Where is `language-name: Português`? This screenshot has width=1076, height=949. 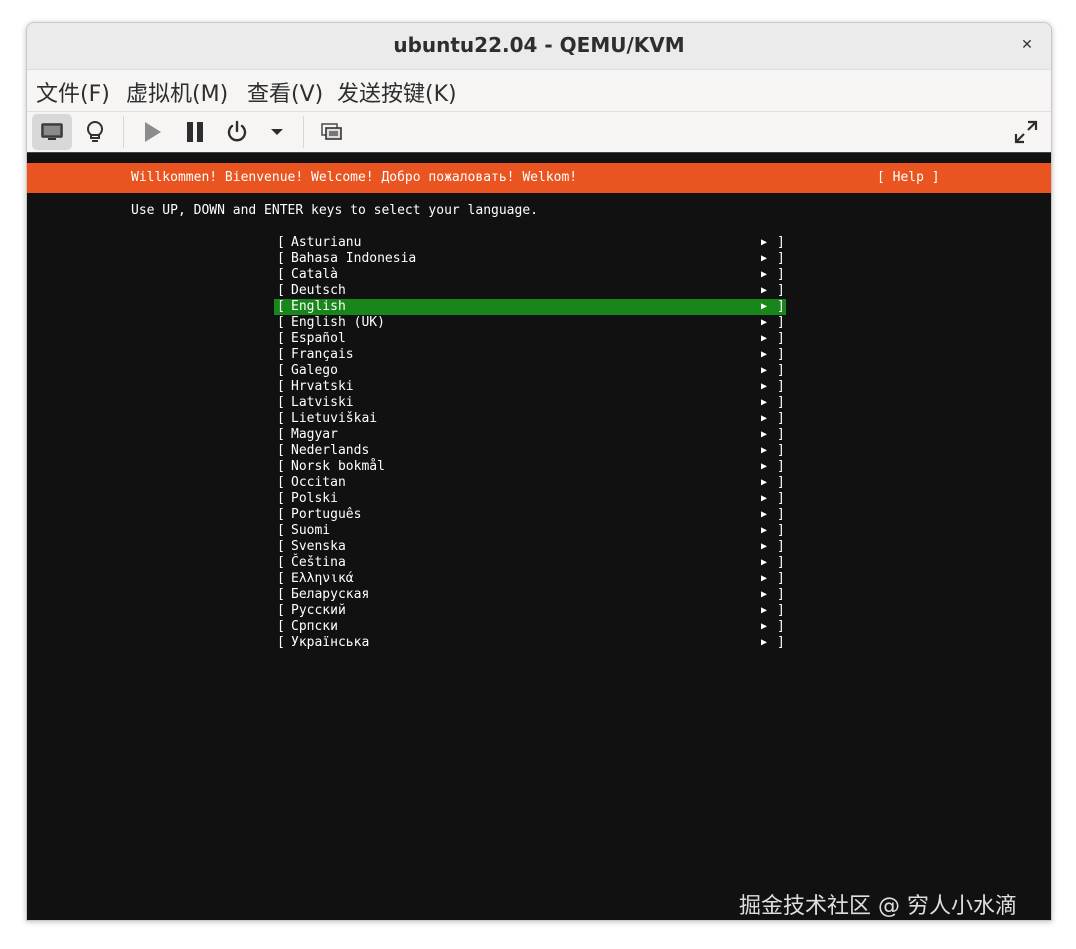 language-name: Português is located at coordinates (326, 514).